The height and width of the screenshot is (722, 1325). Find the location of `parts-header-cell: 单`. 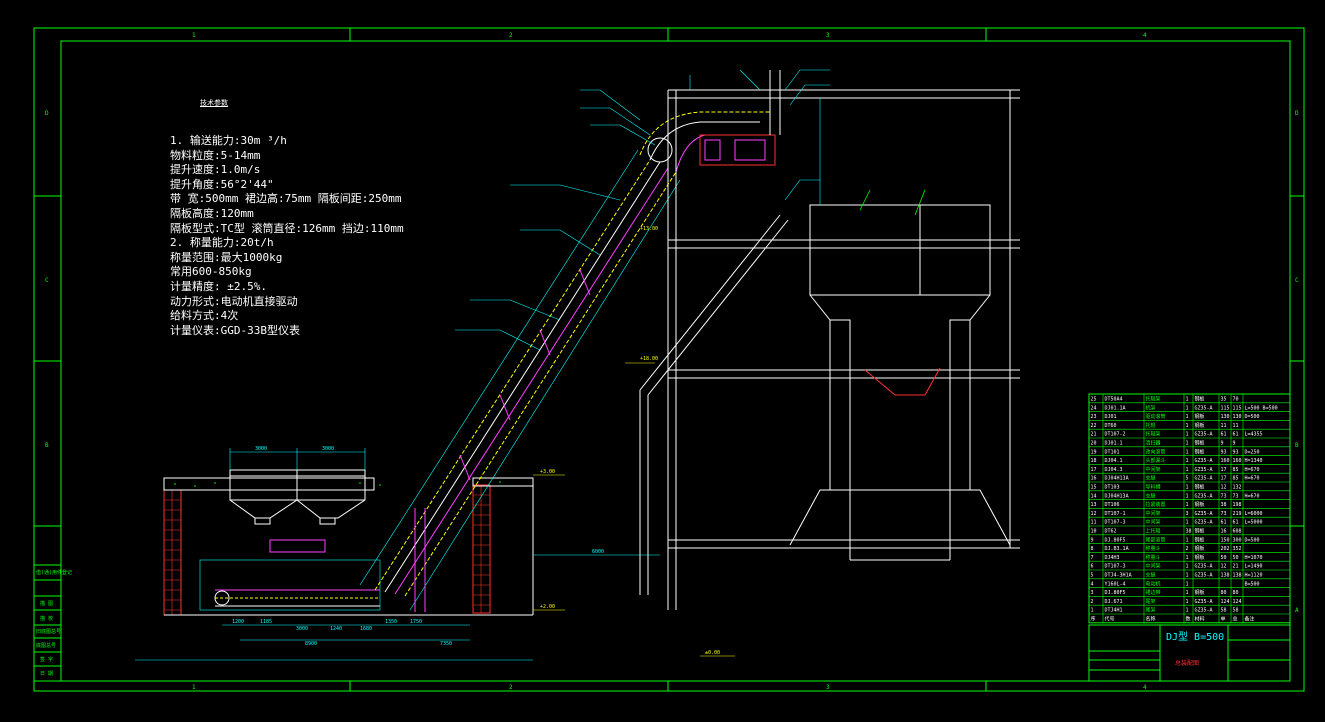

parts-header-cell: 单 is located at coordinates (1223, 619).